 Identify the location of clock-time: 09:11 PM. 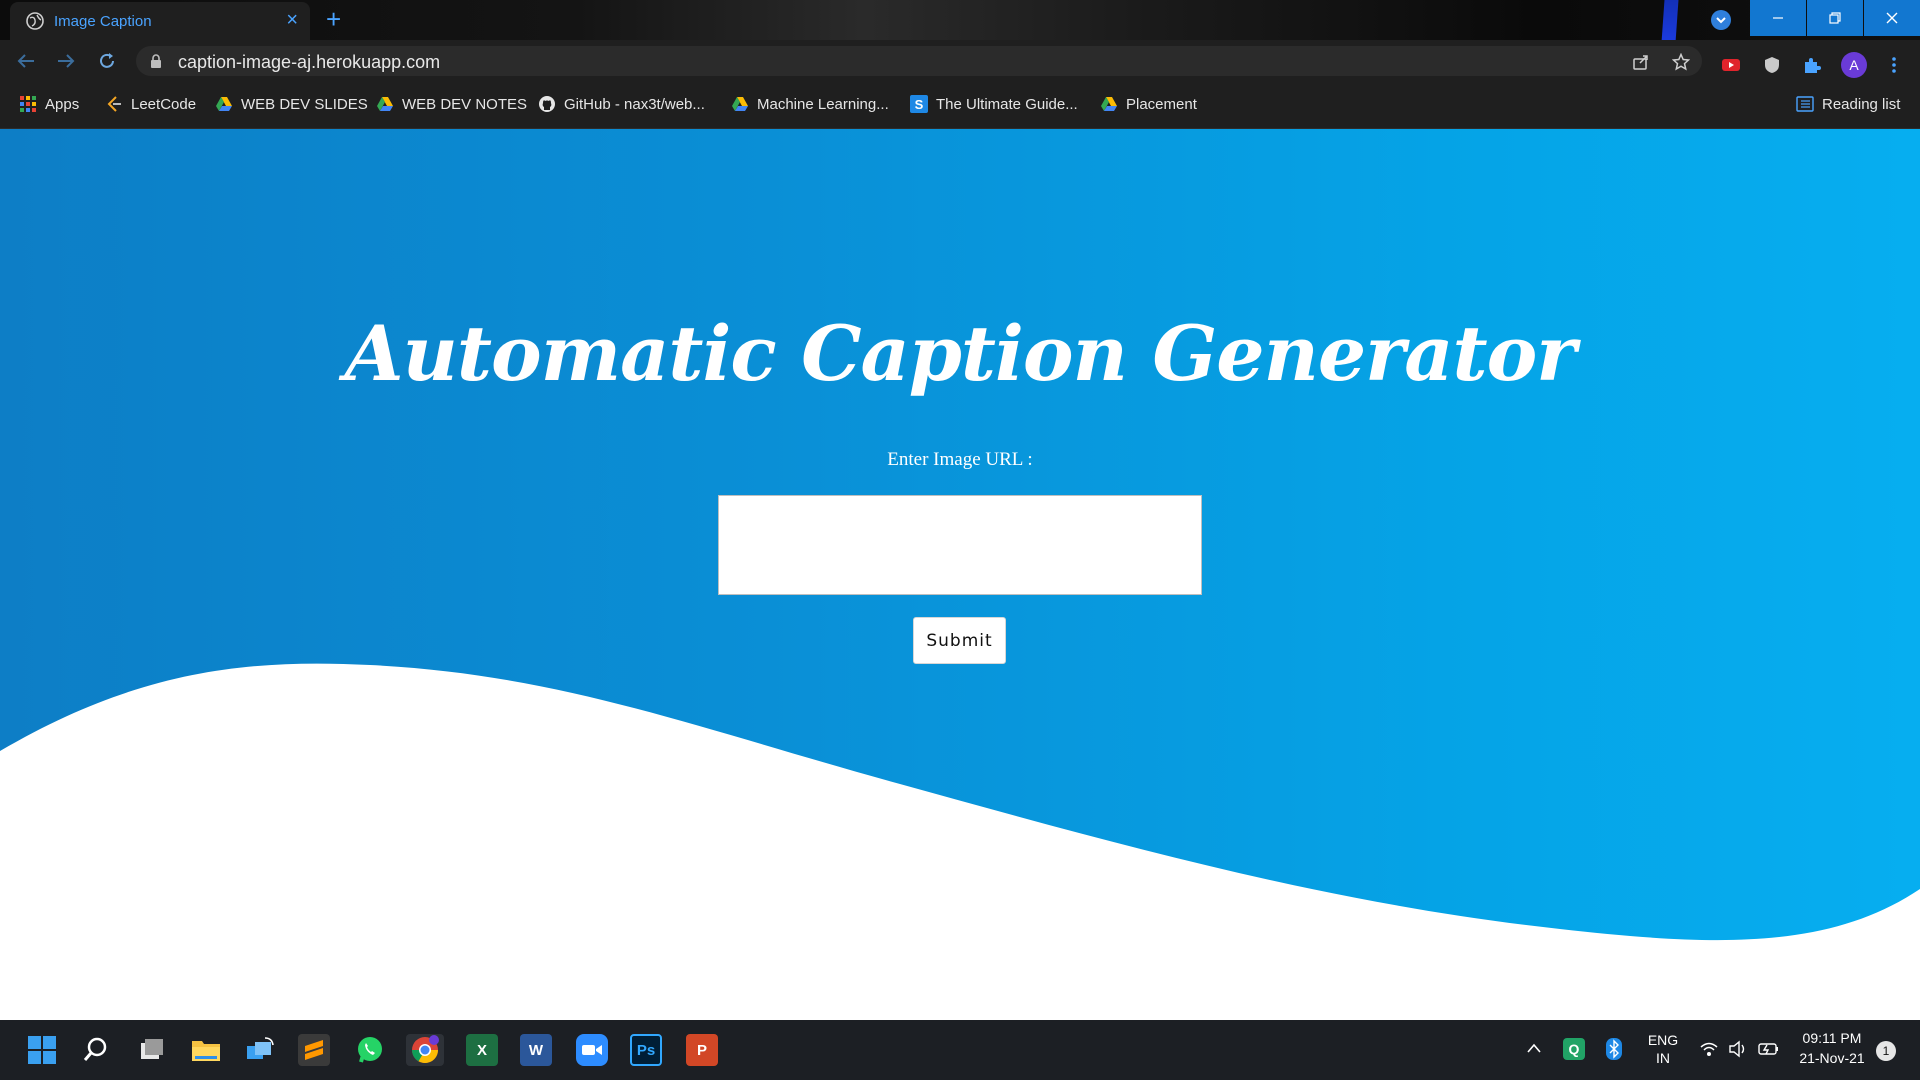
(1832, 1038).